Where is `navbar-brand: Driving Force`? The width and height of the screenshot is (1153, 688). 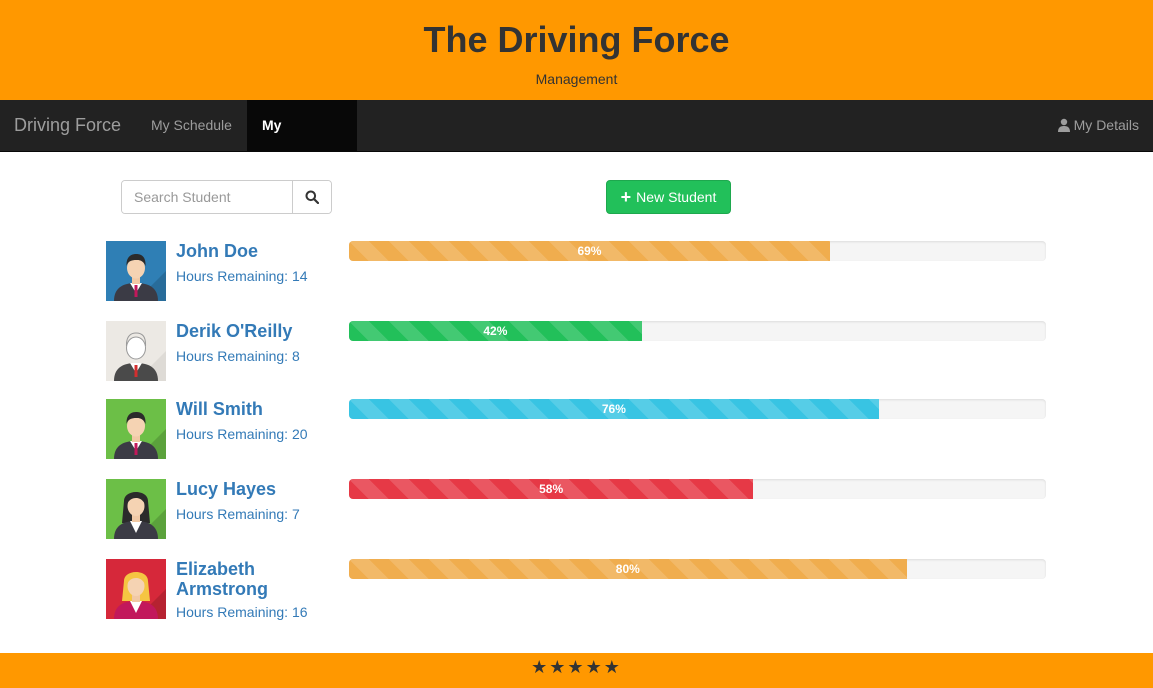 navbar-brand: Driving Force is located at coordinates (67, 125).